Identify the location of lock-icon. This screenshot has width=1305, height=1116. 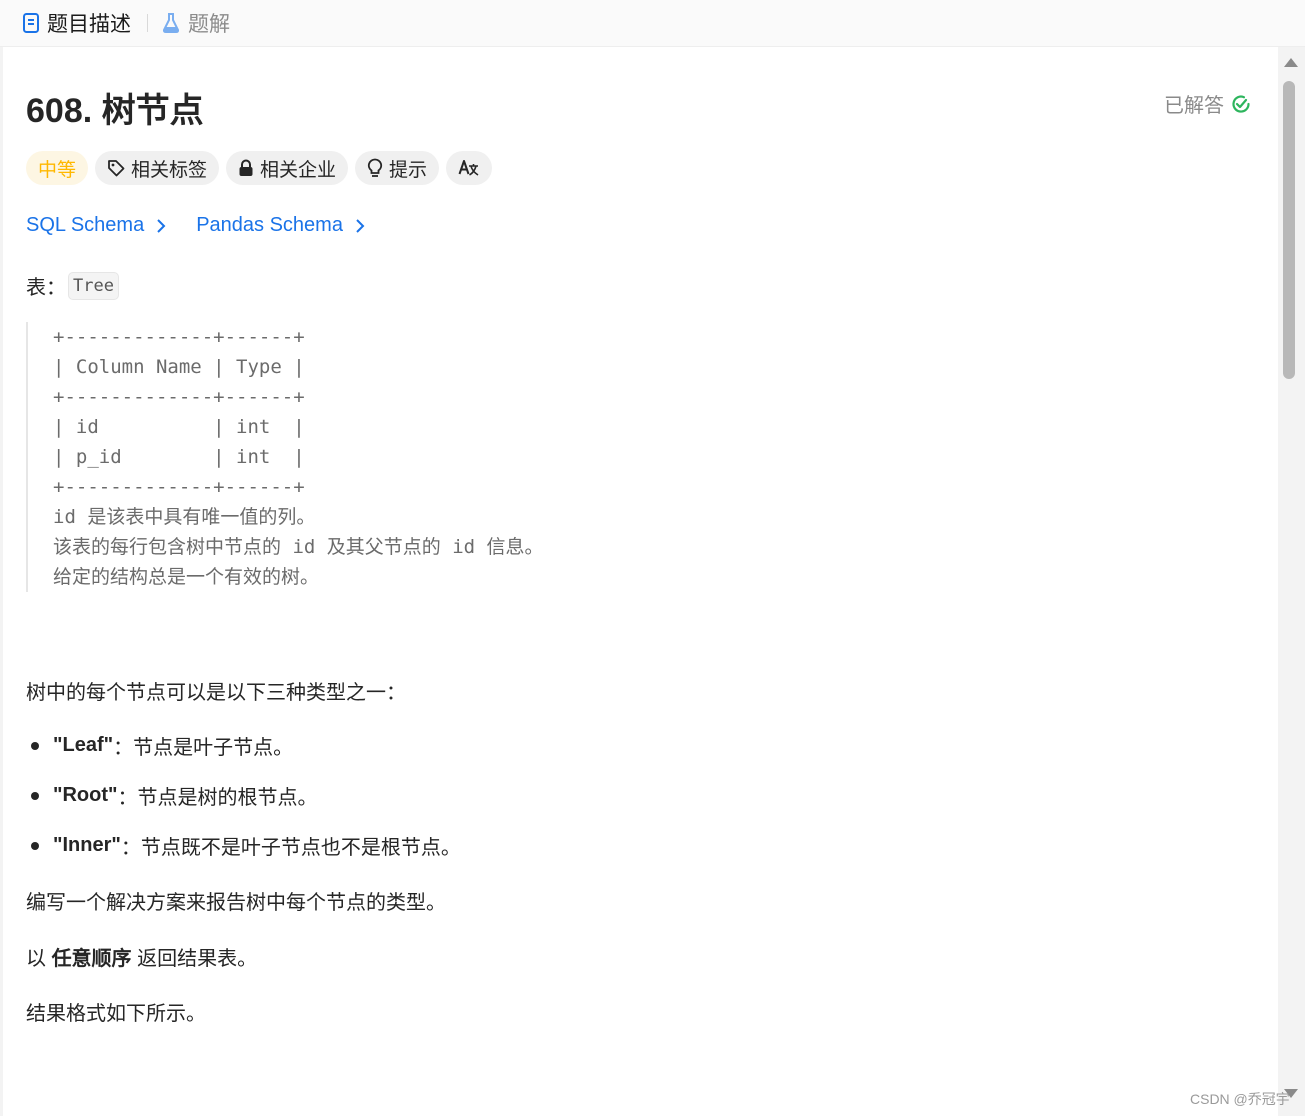
(246, 167).